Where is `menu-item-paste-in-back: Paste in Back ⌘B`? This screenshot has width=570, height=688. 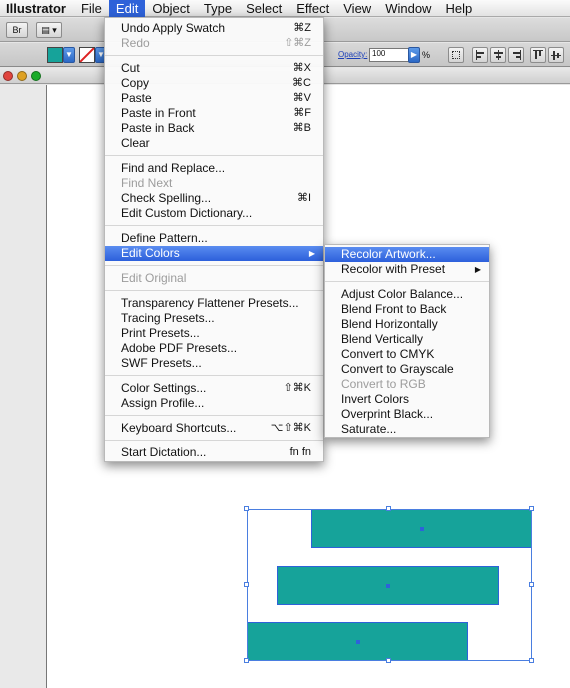 menu-item-paste-in-back: Paste in Back ⌘B is located at coordinates (214, 128).